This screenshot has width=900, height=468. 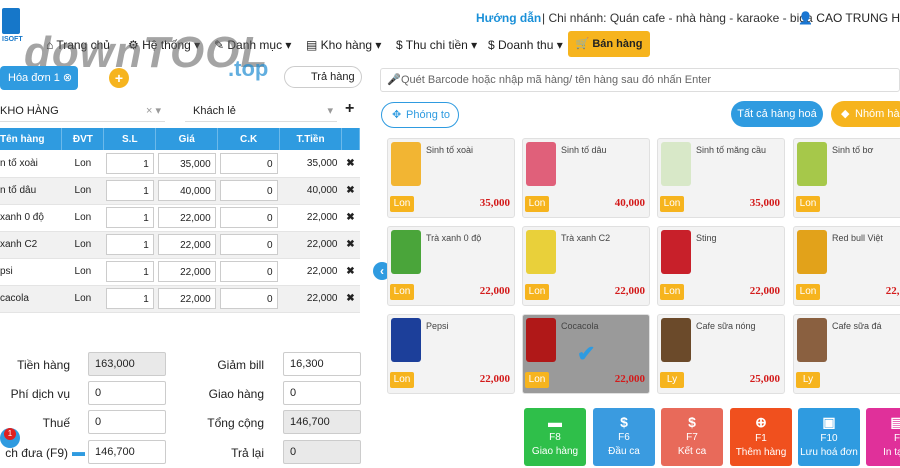 I want to click on tag-icon: ◆, so click(x=845, y=114).